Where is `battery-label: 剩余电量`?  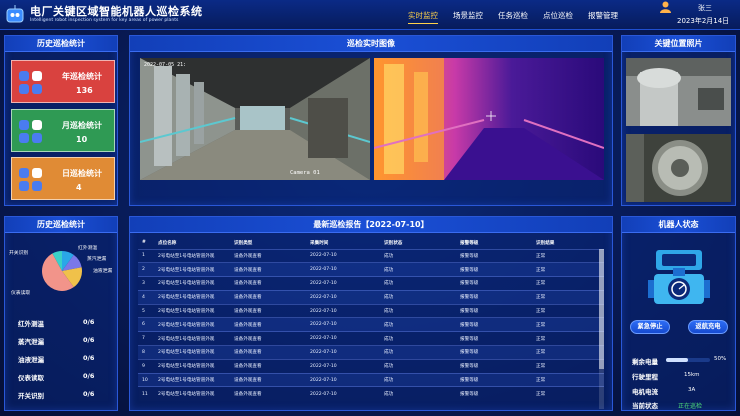
battery-label: 剩余电量 is located at coordinates (645, 362).